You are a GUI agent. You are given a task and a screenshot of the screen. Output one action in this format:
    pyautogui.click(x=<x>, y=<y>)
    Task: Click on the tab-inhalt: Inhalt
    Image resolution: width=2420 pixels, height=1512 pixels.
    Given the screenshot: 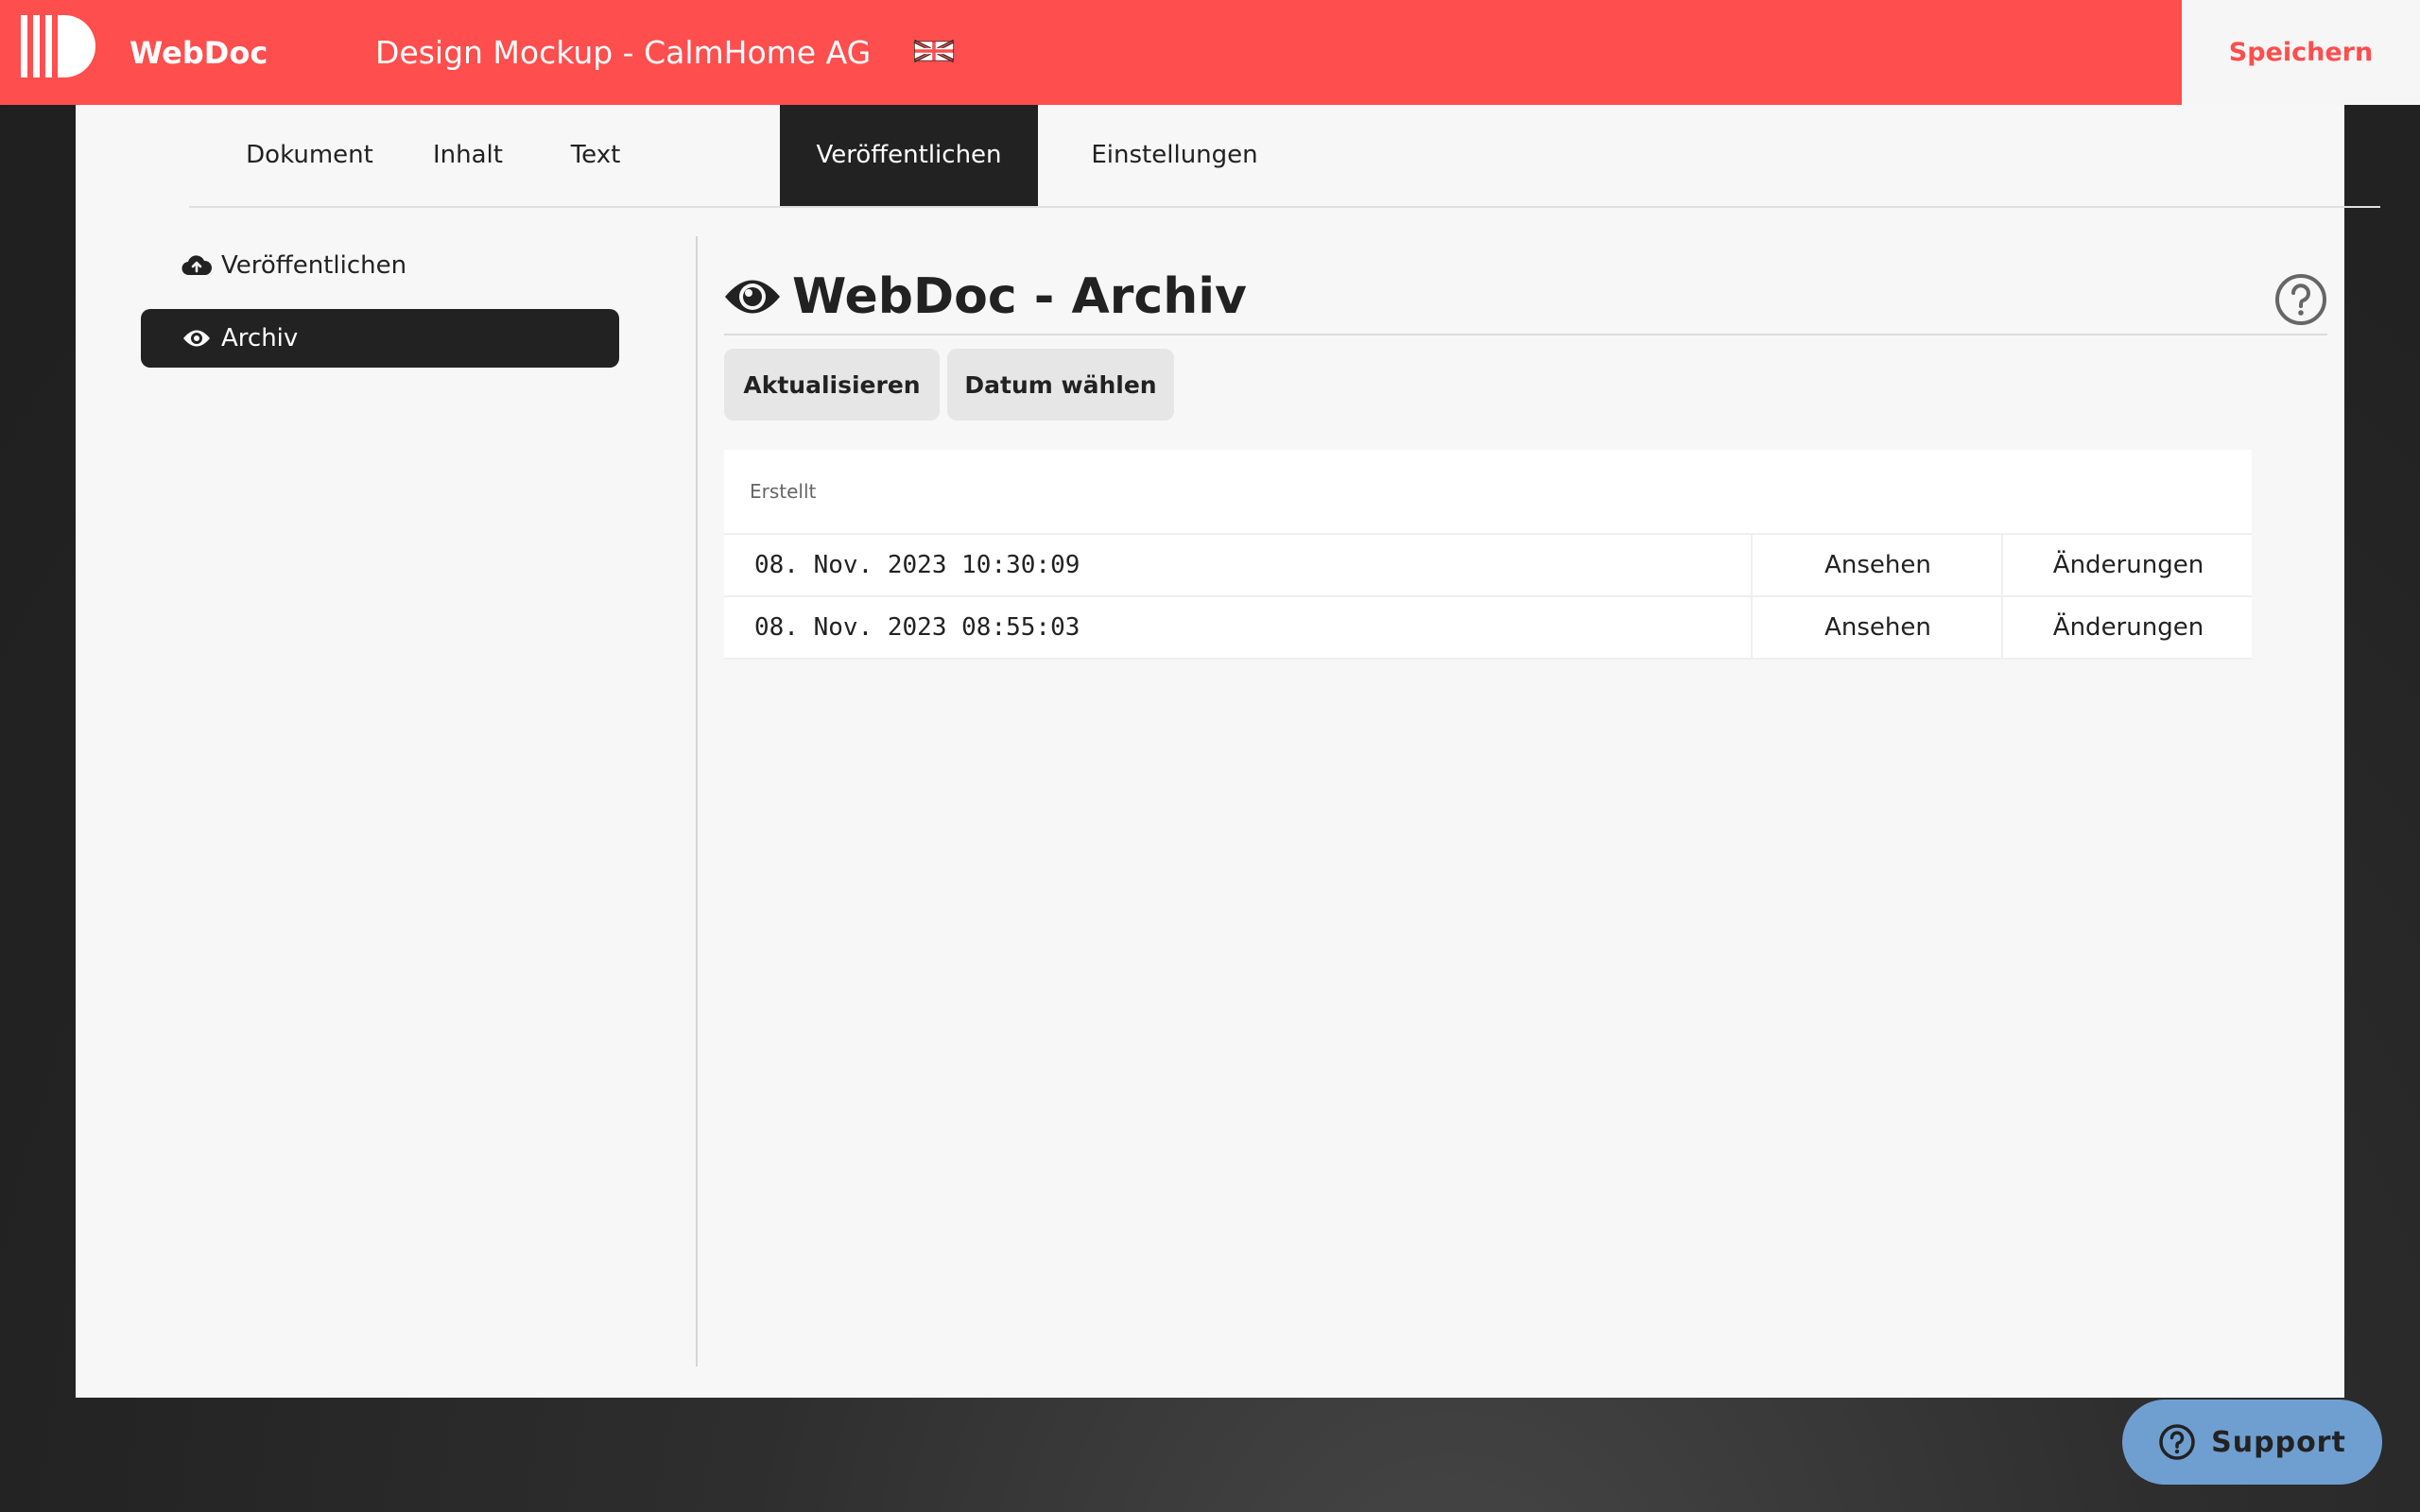 What is the action you would take?
    pyautogui.click(x=468, y=155)
    